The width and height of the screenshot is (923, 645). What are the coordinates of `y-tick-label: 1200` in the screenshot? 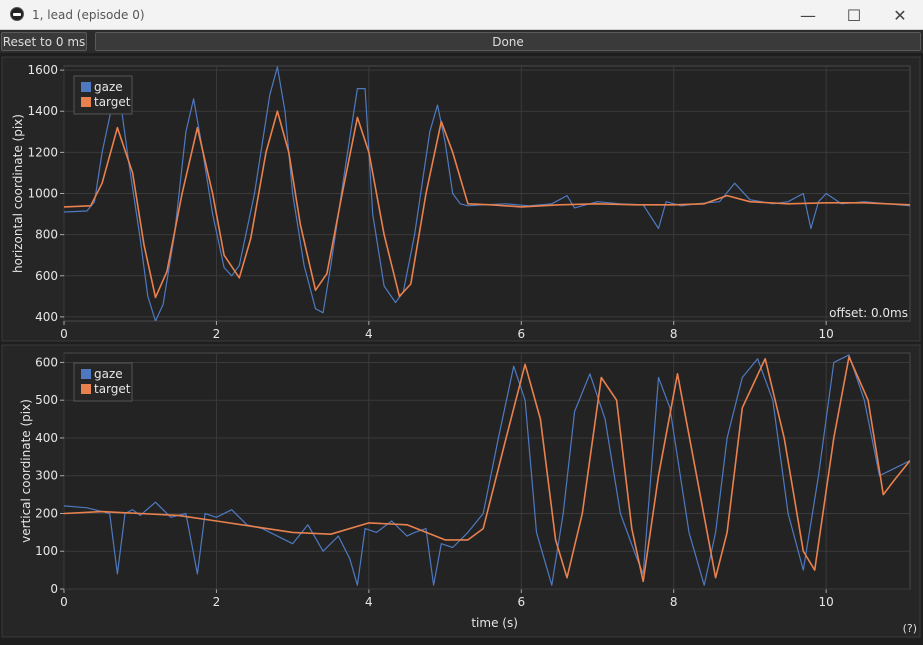 It's located at (42, 152).